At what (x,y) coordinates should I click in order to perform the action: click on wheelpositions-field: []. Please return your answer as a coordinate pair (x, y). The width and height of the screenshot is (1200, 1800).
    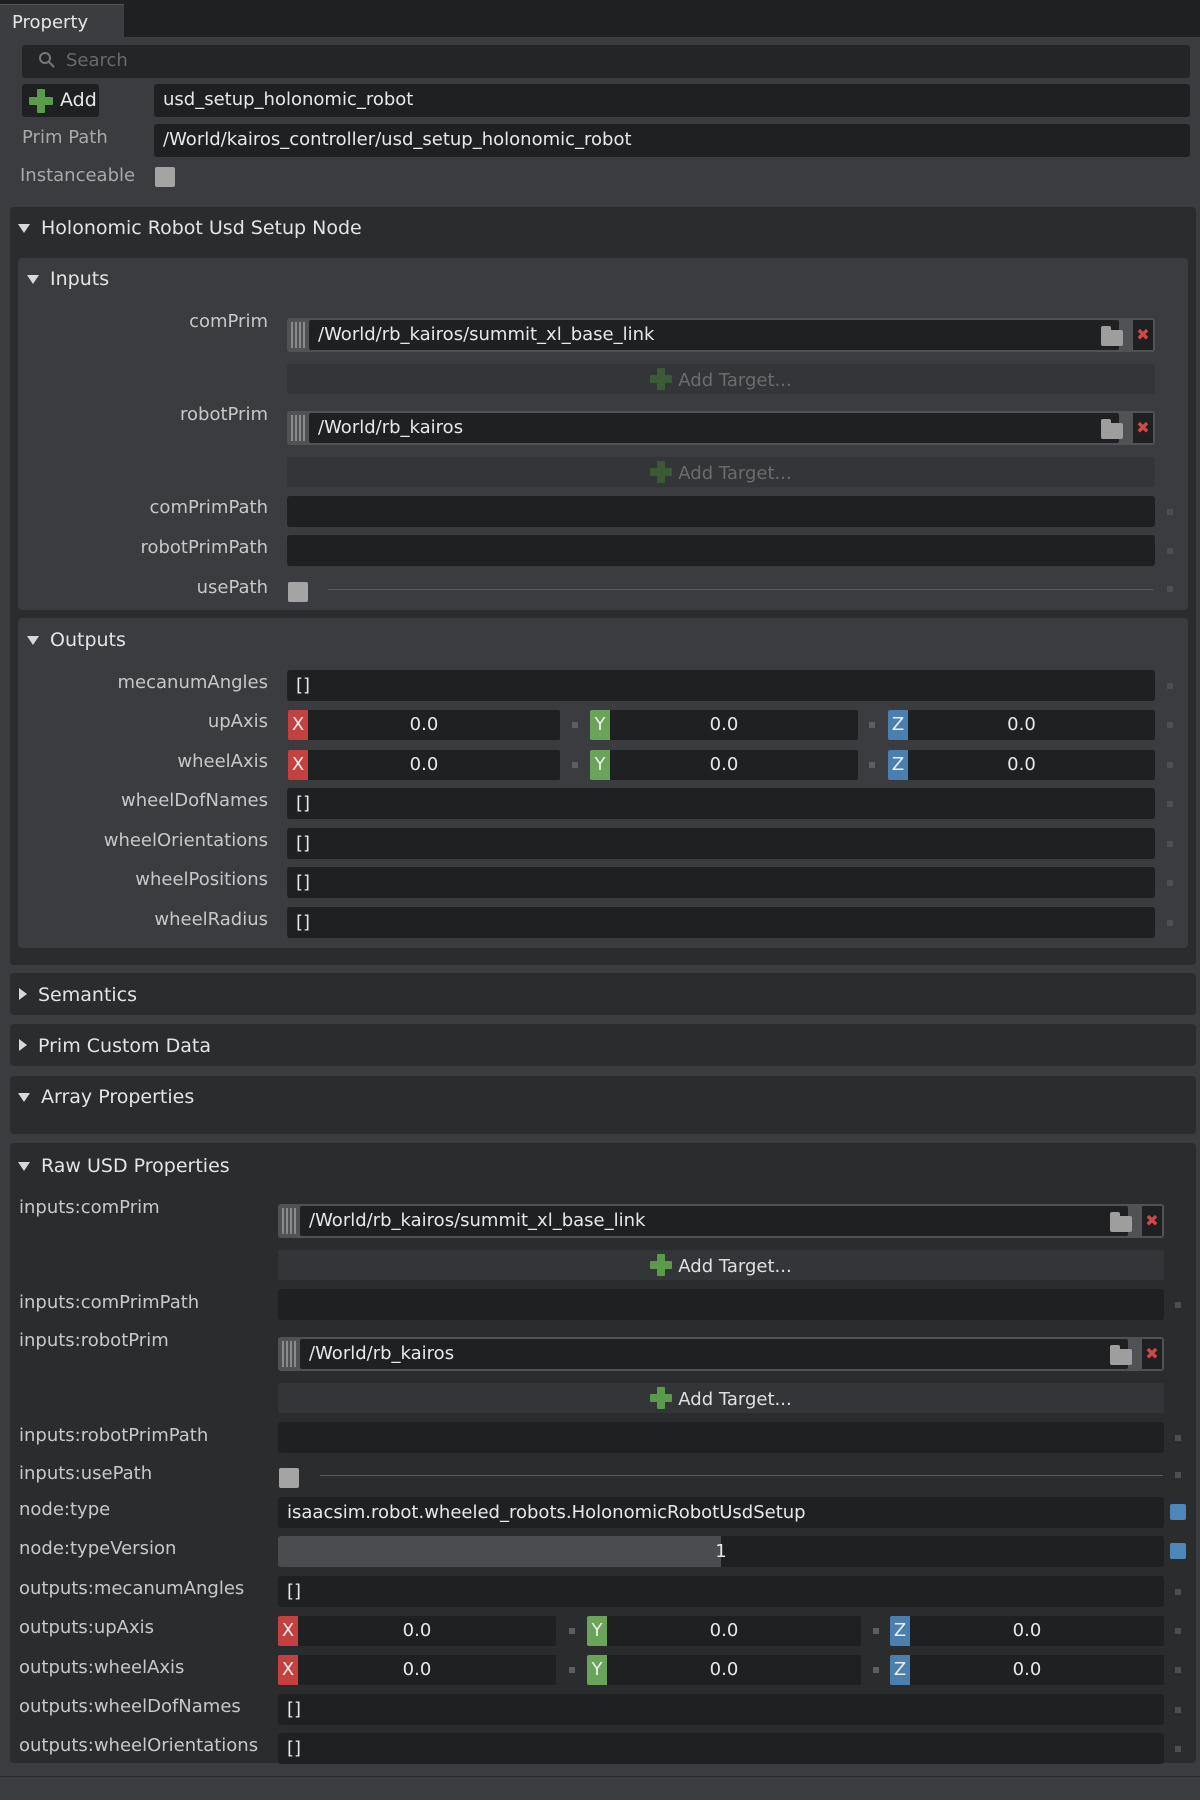
    Looking at the image, I should click on (721, 882).